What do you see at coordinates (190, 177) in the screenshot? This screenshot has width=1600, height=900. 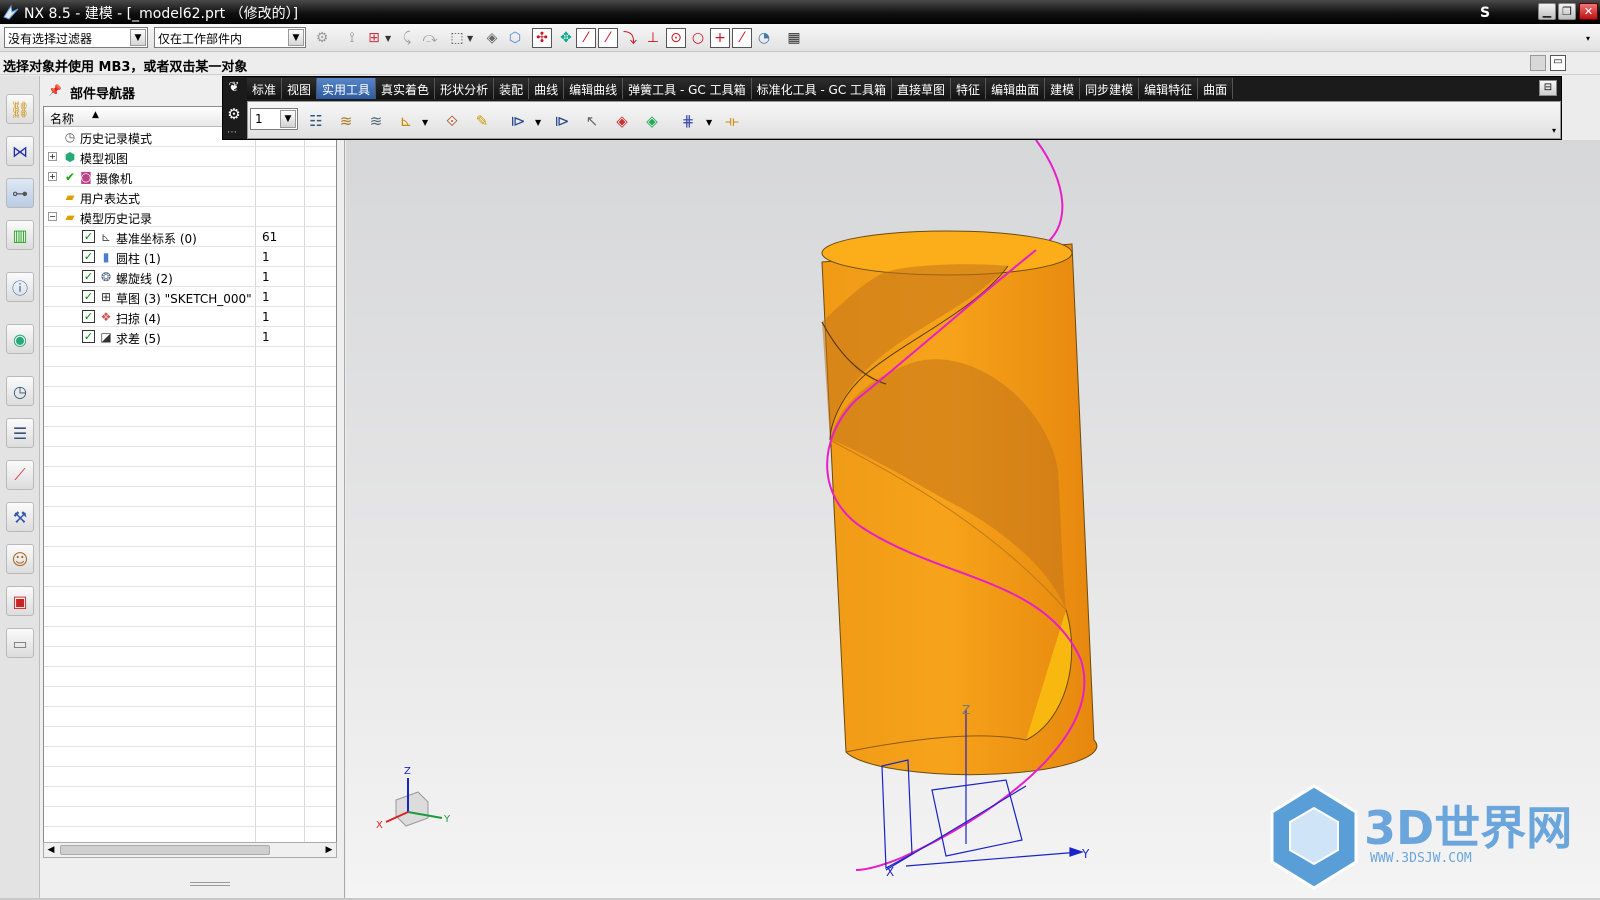 I see `tree-row-cameras: + ✔ ◙ 摄像机` at bounding box center [190, 177].